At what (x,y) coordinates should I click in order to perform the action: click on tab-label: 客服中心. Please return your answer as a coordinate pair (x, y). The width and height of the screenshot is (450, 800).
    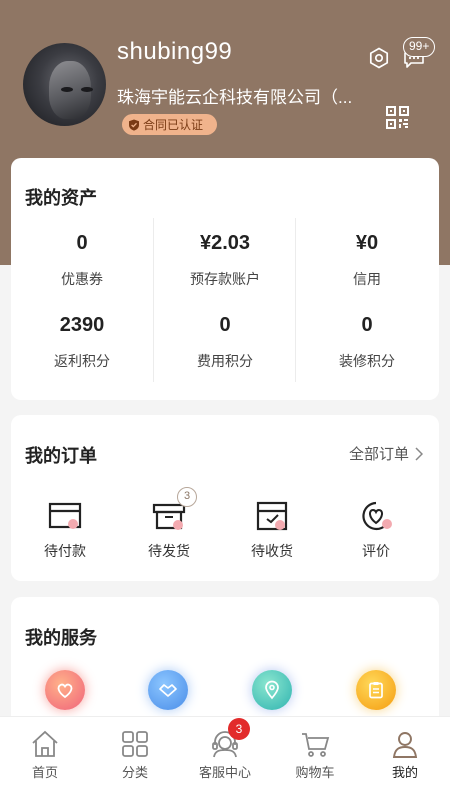
    Looking at the image, I should click on (224, 772).